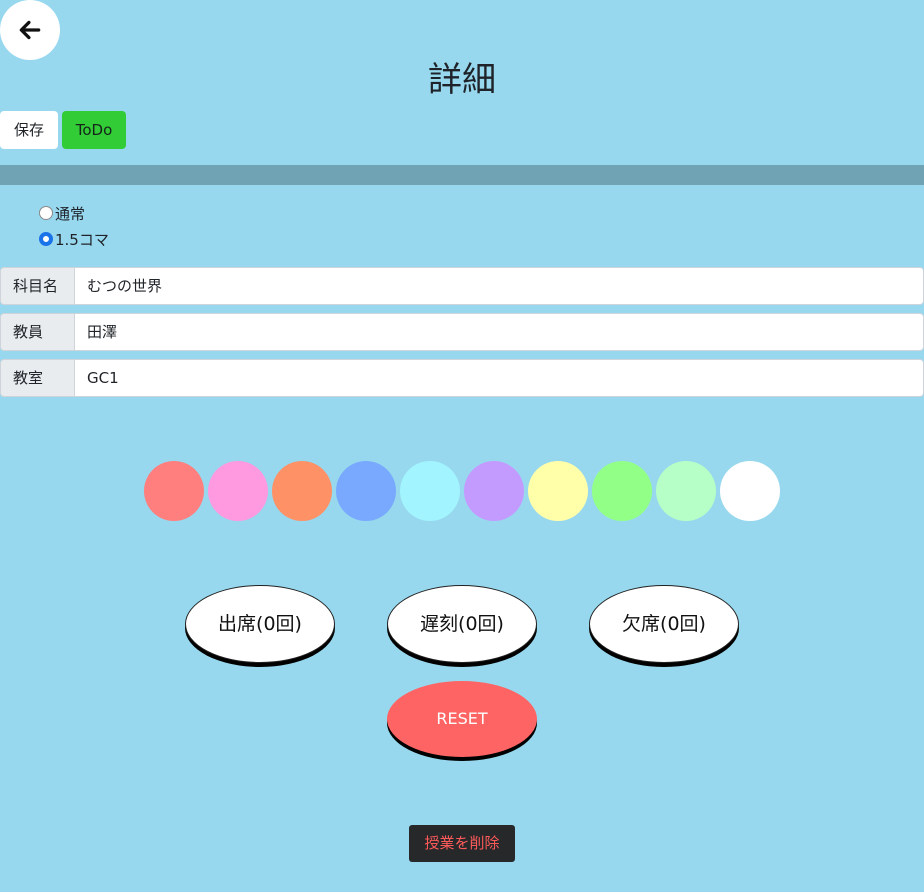  I want to click on teacher-field-row: 教員 田澤, so click(462, 332).